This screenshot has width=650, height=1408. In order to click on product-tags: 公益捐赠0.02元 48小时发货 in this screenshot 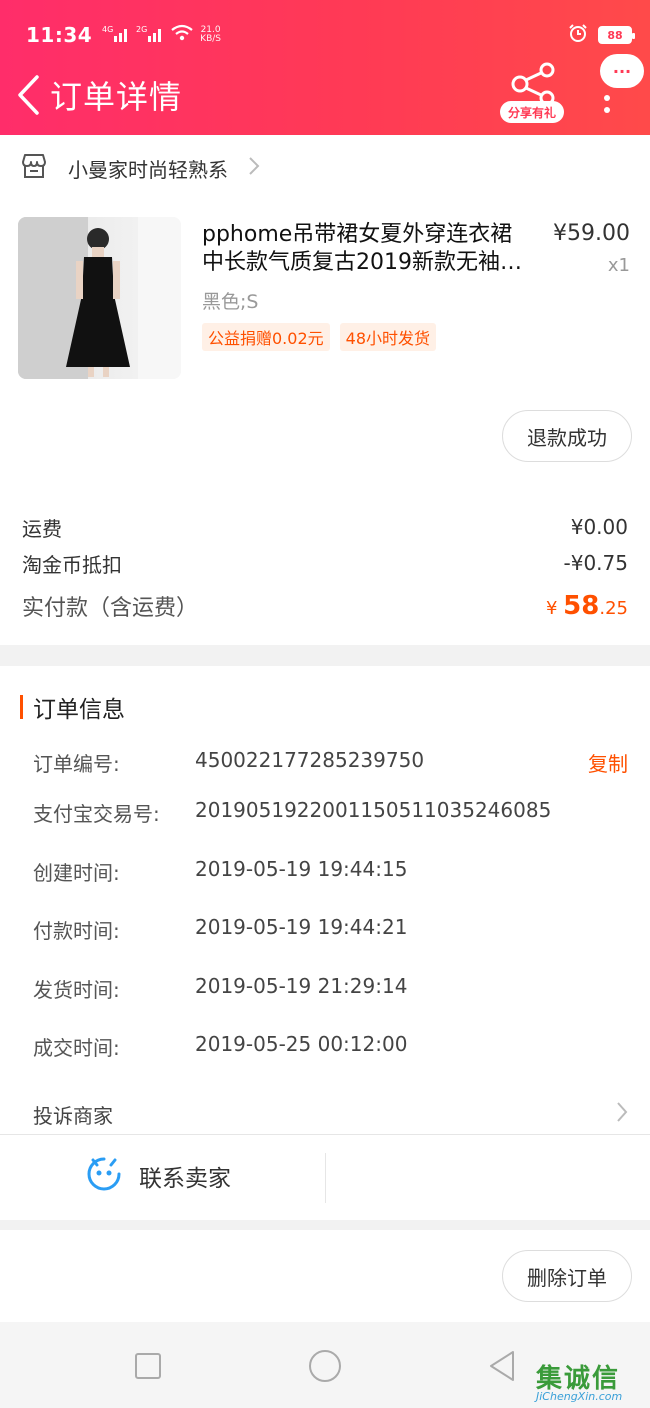, I will do `click(319, 337)`.